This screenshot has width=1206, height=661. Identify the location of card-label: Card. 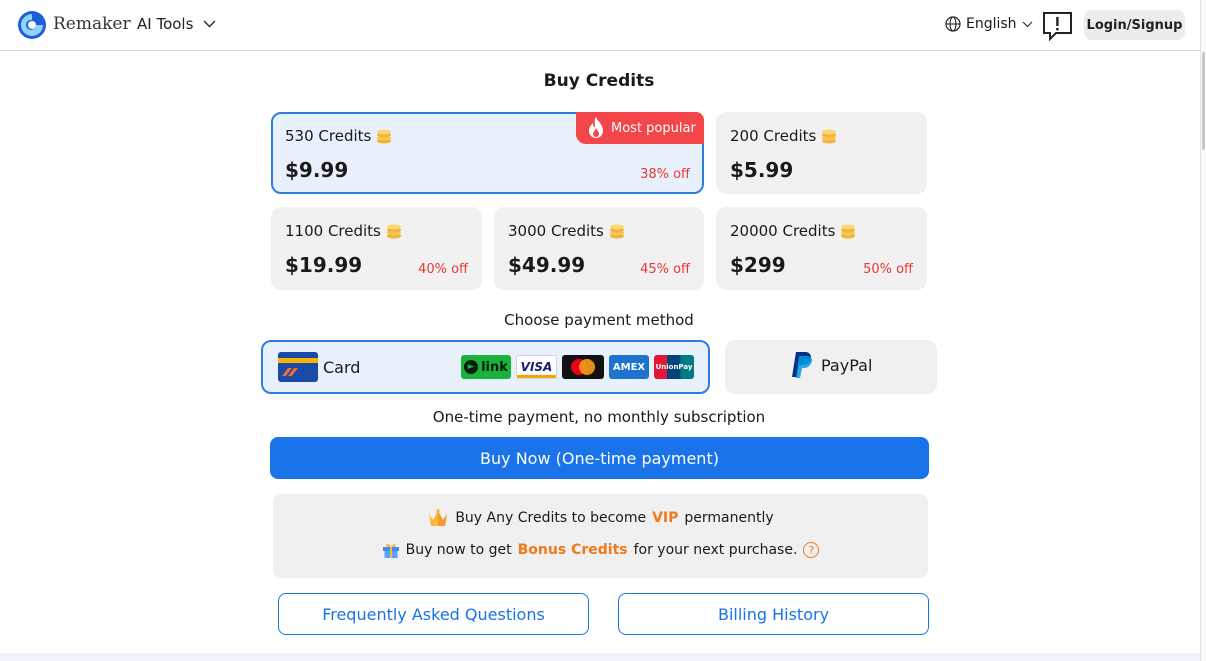
(342, 367).